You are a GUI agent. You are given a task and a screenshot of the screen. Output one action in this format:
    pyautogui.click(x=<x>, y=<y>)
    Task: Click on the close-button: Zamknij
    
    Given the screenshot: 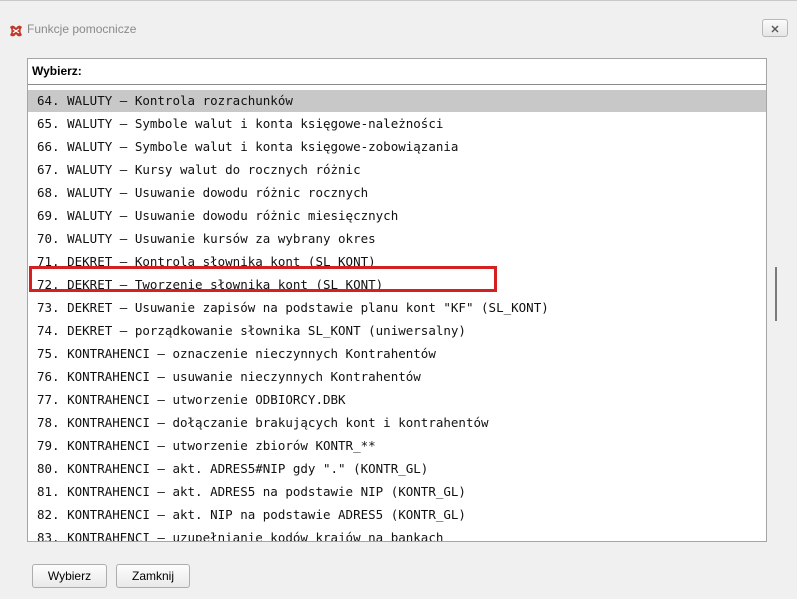 What is the action you would take?
    pyautogui.click(x=153, y=576)
    